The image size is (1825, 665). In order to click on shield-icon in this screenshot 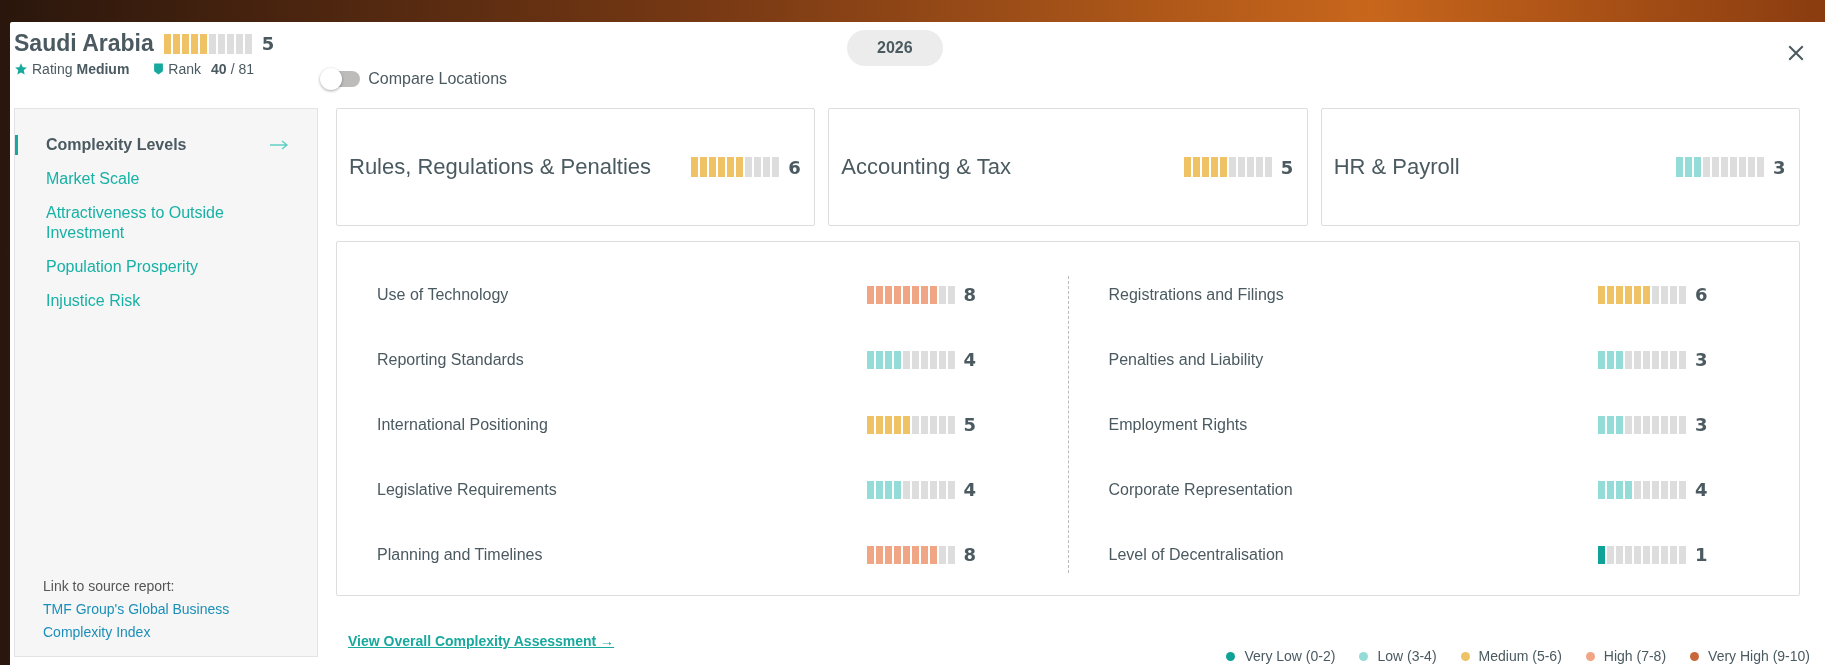, I will do `click(159, 69)`.